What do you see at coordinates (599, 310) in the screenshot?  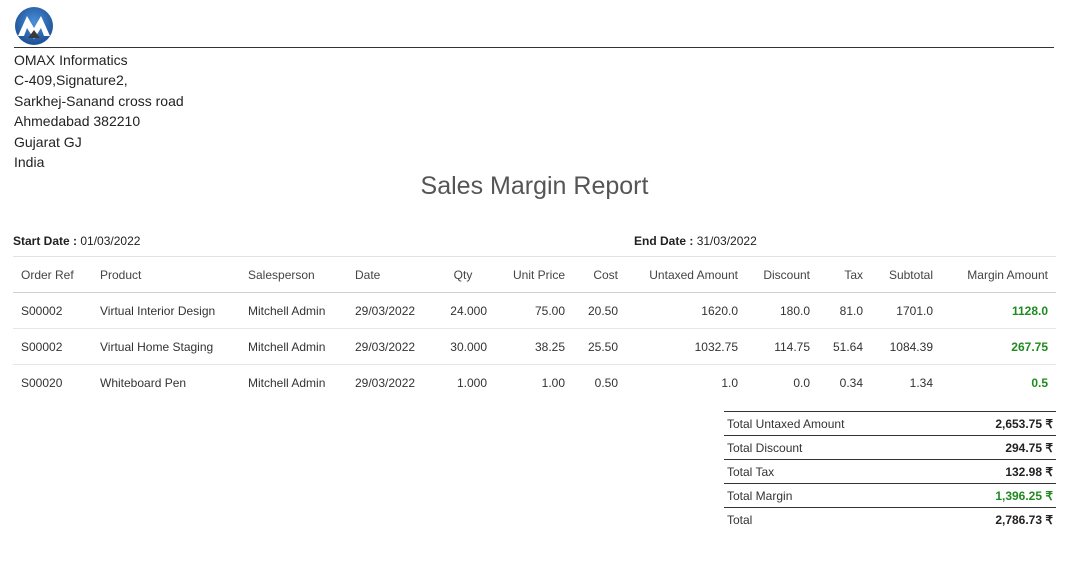 I see `cell-cost: 20.50` at bounding box center [599, 310].